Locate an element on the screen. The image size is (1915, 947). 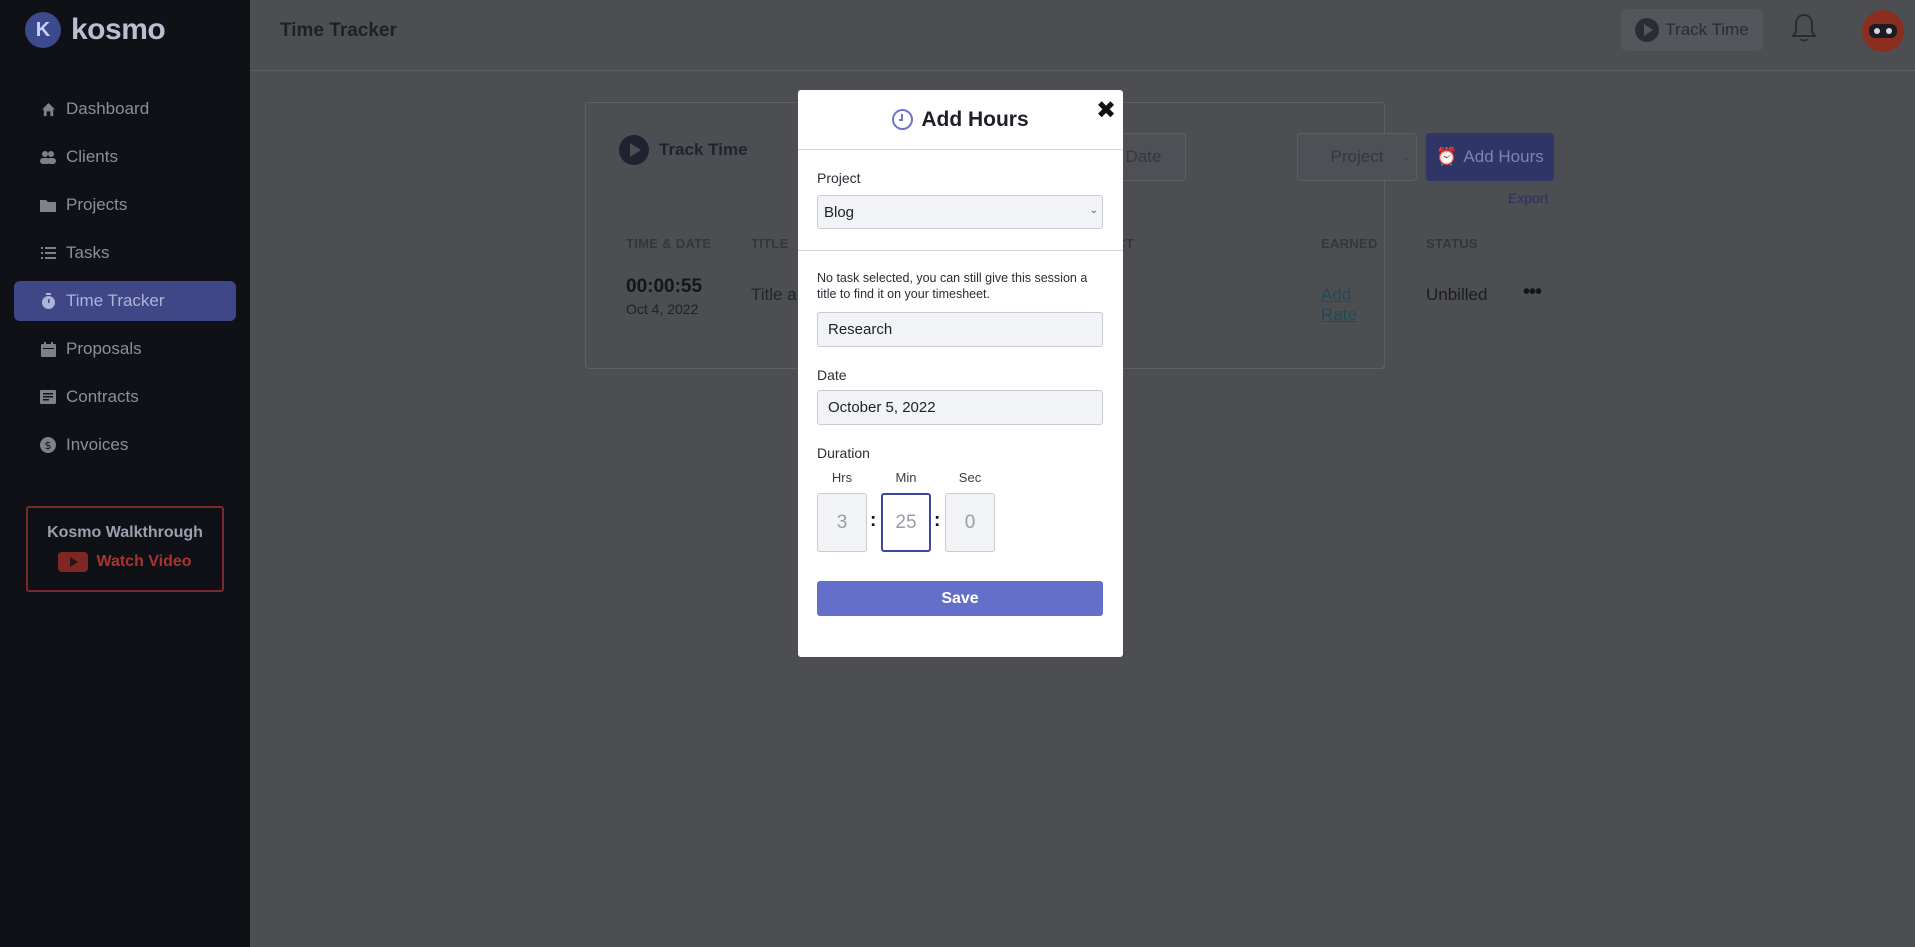
entry-title: Title a is located at coordinates (774, 295).